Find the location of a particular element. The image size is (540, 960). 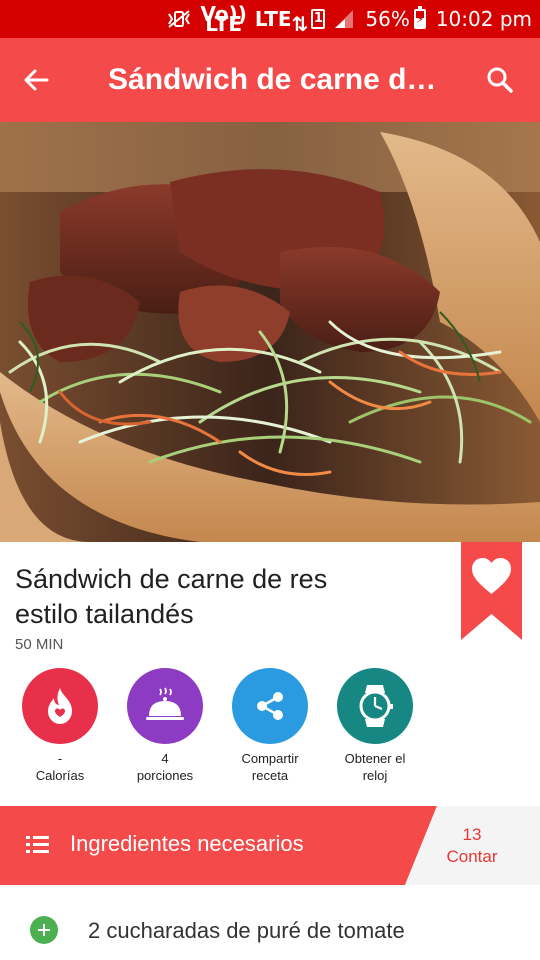

share-icon is located at coordinates (270, 706).